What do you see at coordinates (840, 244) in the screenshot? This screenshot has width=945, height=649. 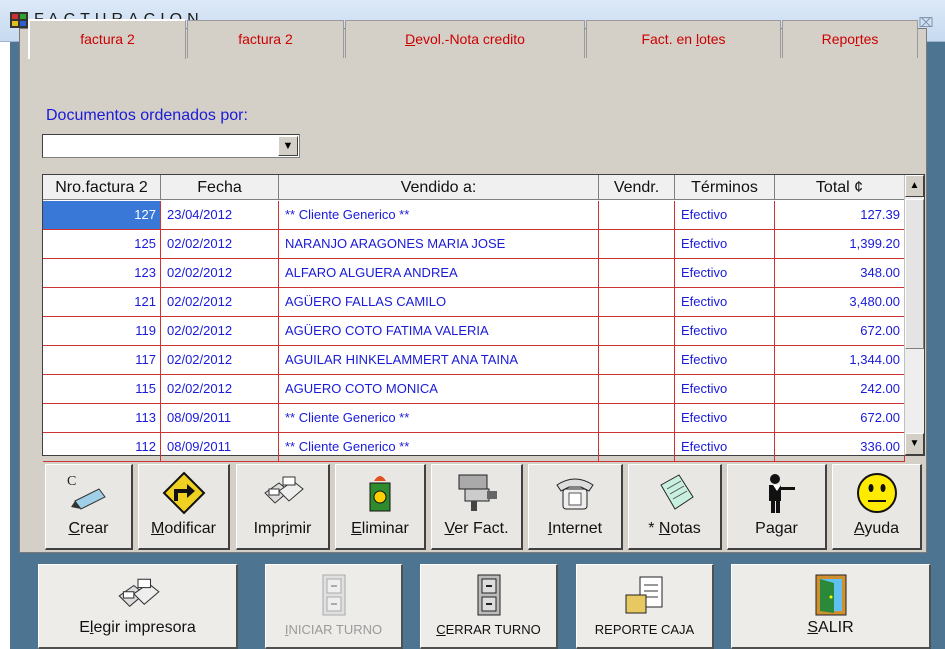 I see `cell-total: 1,399.20` at bounding box center [840, 244].